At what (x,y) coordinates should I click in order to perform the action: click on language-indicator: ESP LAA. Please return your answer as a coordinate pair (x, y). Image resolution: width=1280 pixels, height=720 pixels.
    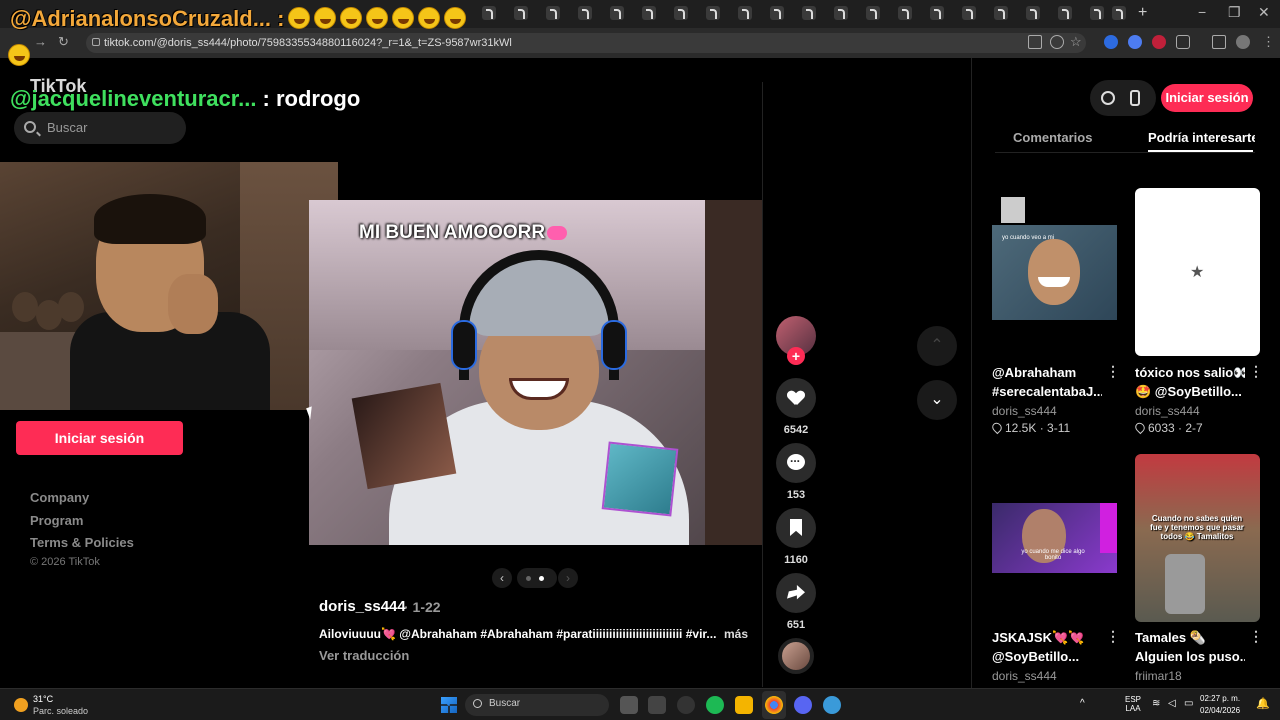
    Looking at the image, I should click on (1133, 704).